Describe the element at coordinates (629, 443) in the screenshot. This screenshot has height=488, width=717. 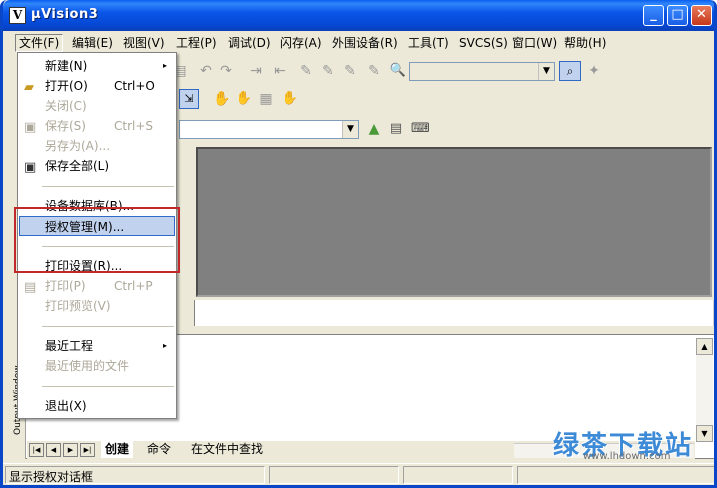
I see `watermark-logo: 绿茶下载站 www.lhdown.com` at that location.